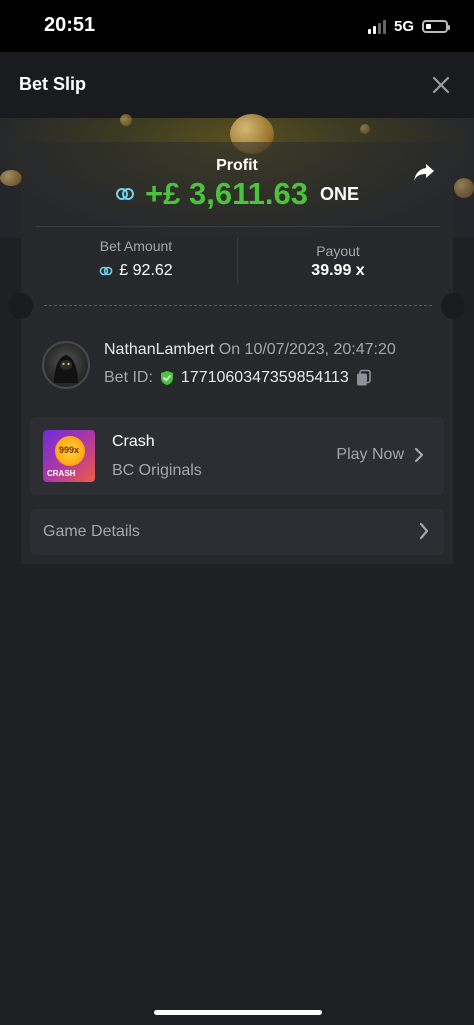 The image size is (474, 1025). I want to click on game-details-row: Game Details, so click(237, 532).